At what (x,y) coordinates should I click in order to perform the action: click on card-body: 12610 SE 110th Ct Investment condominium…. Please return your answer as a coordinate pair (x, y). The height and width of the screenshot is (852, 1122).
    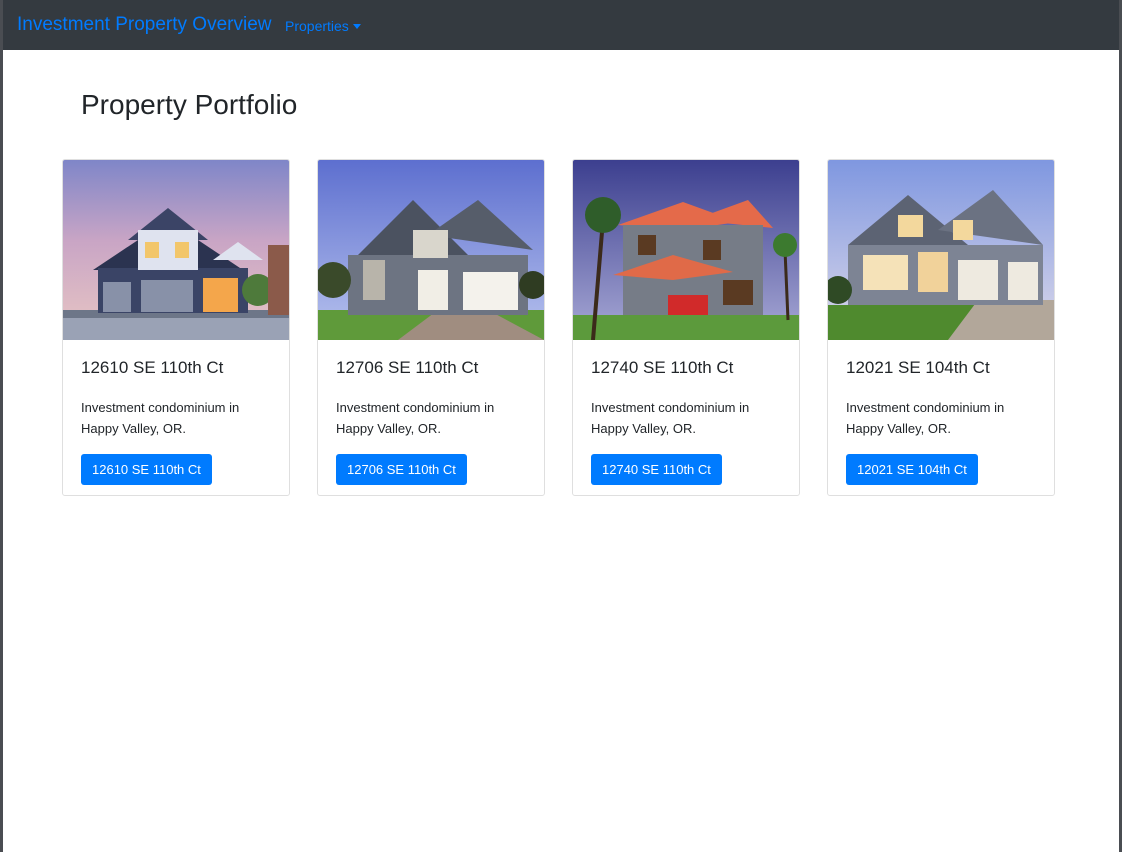
    Looking at the image, I should click on (176, 412).